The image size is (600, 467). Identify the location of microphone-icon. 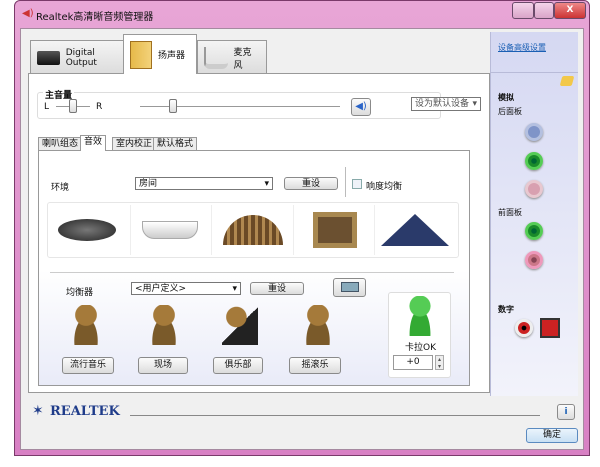
(216, 57).